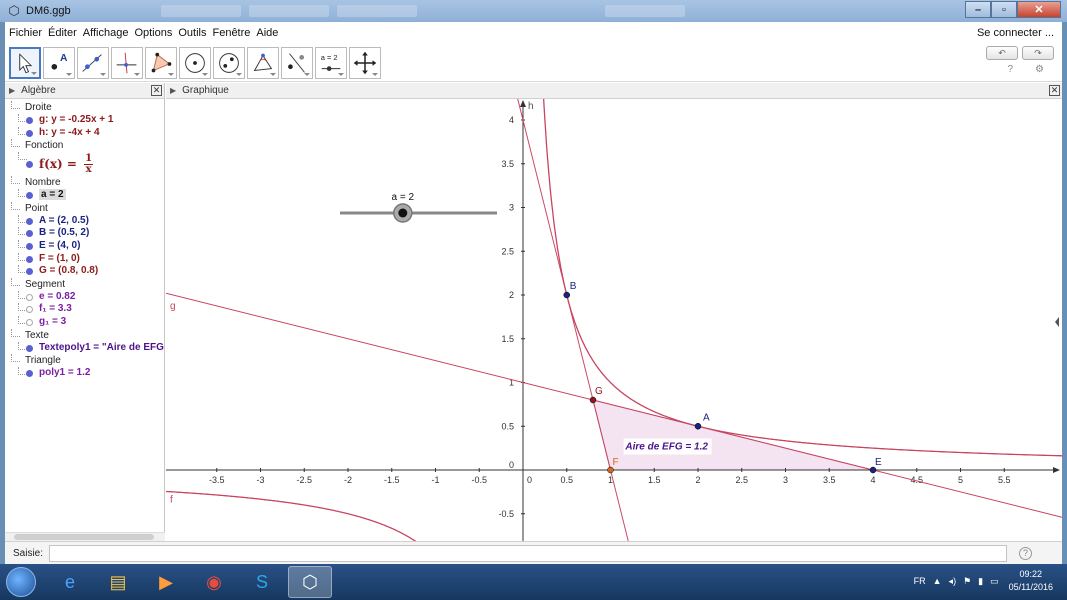 This screenshot has height=600, width=1067. I want to click on algebra-group-segment: Segment, so click(84, 284).